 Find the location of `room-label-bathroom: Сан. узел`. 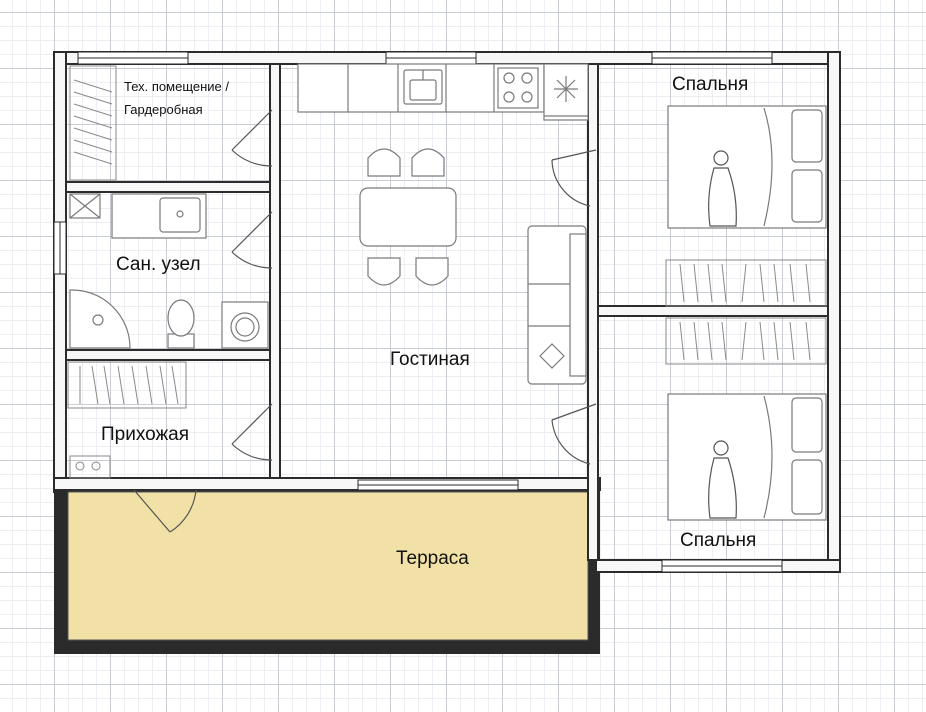

room-label-bathroom: Сан. узел is located at coordinates (158, 264).